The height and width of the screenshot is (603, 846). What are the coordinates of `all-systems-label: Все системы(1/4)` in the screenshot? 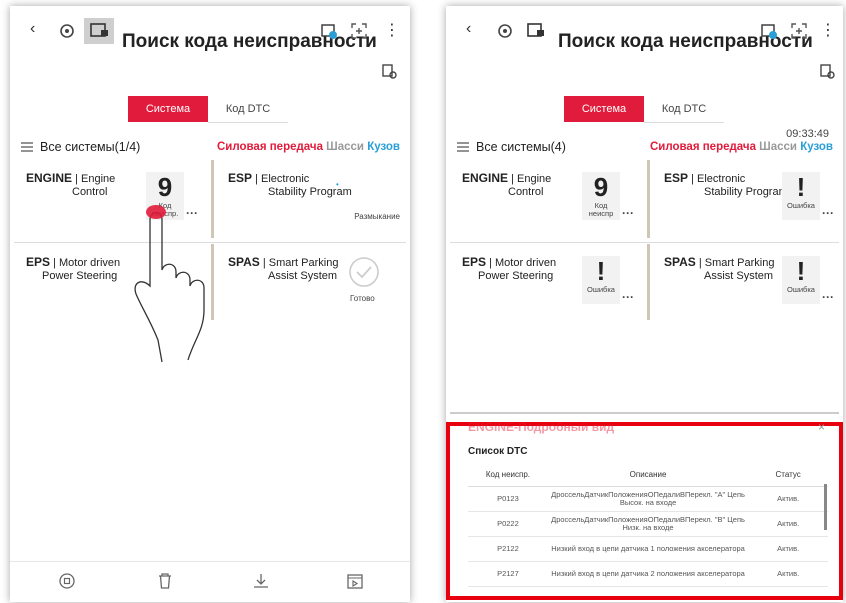 It's located at (90, 147).